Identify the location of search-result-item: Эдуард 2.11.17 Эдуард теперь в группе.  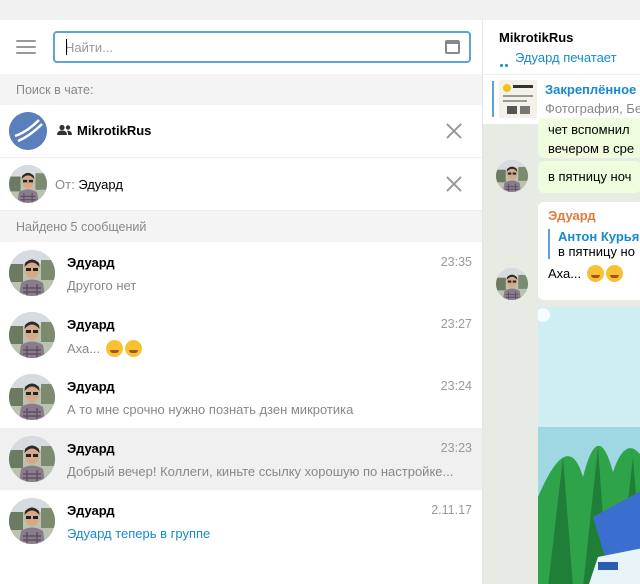
(241, 521).